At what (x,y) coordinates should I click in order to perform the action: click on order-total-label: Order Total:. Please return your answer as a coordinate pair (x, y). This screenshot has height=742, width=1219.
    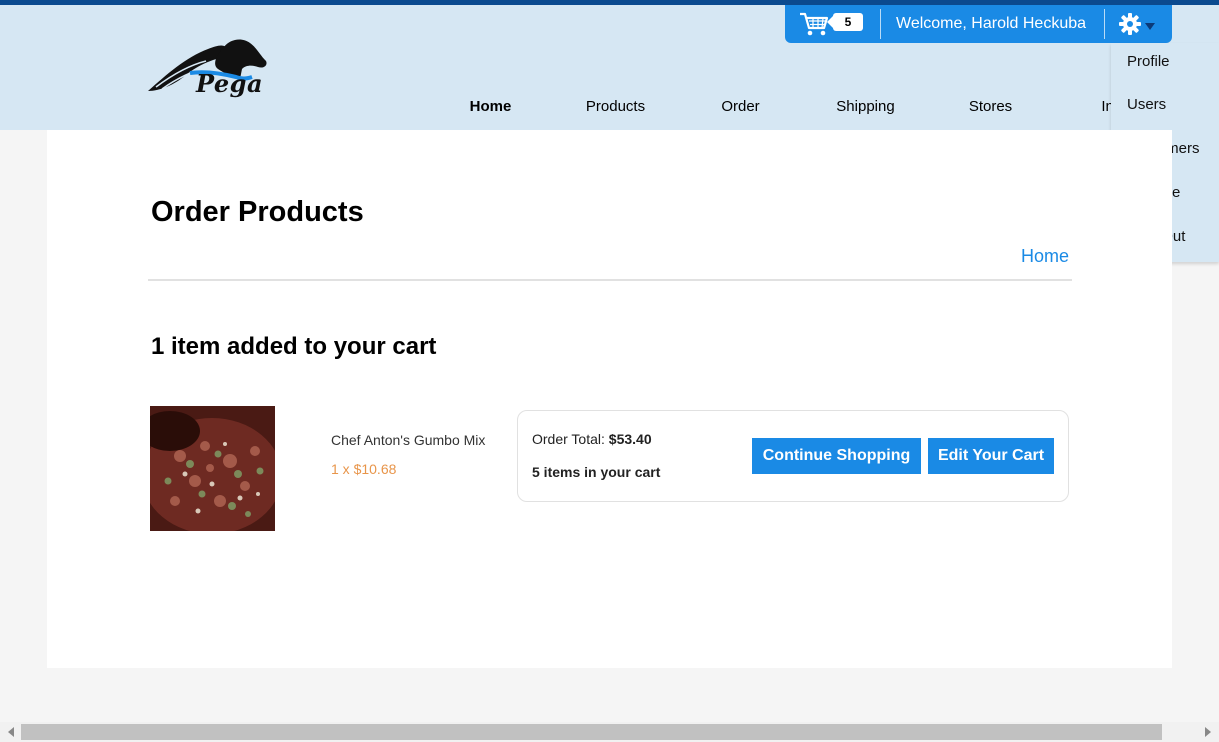
    Looking at the image, I should click on (570, 439).